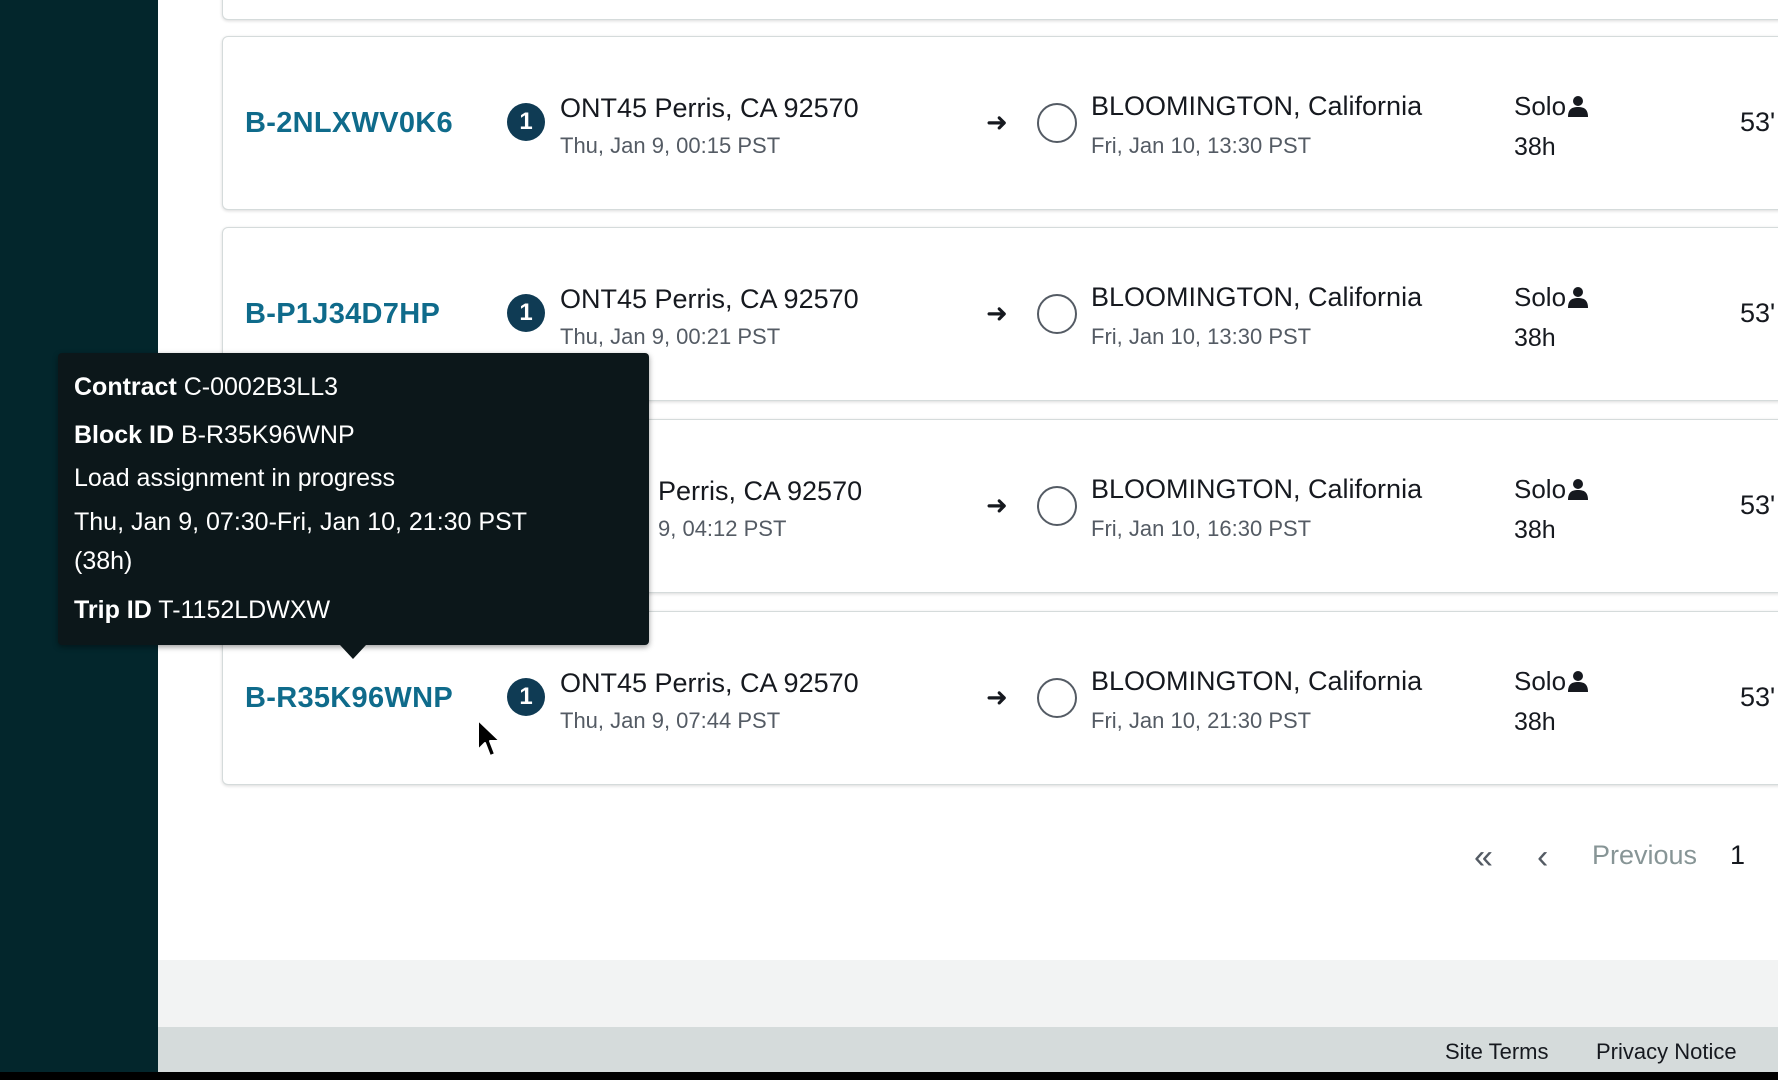 The width and height of the screenshot is (1778, 1080). Describe the element at coordinates (261, 387) in the screenshot. I see `tooltip-contract-value: C-0002B3LL3` at that location.